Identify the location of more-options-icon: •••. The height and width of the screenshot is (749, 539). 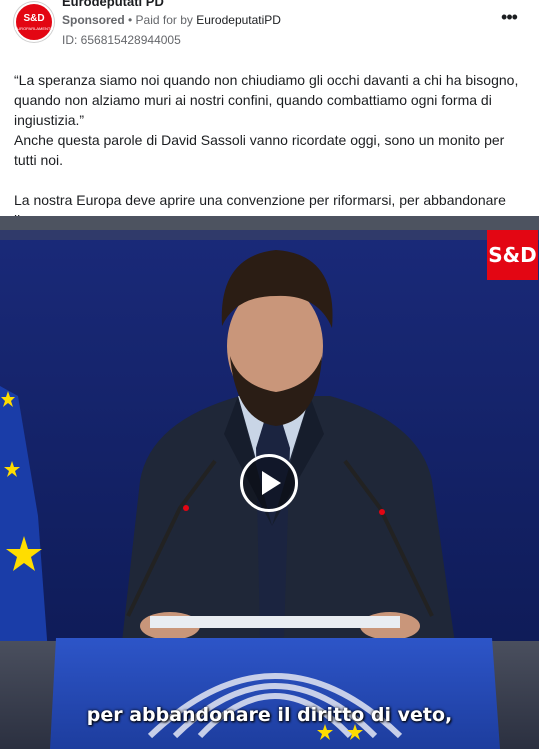
(509, 19).